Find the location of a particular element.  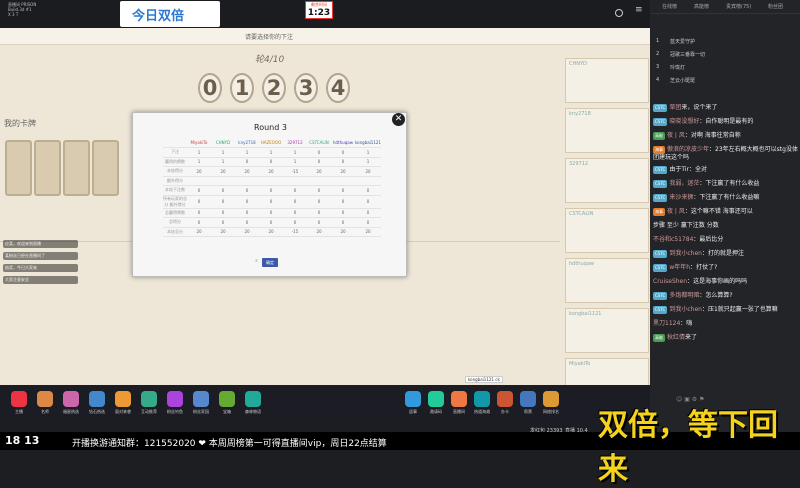

bet-digit-4: 4 is located at coordinates (338, 88).